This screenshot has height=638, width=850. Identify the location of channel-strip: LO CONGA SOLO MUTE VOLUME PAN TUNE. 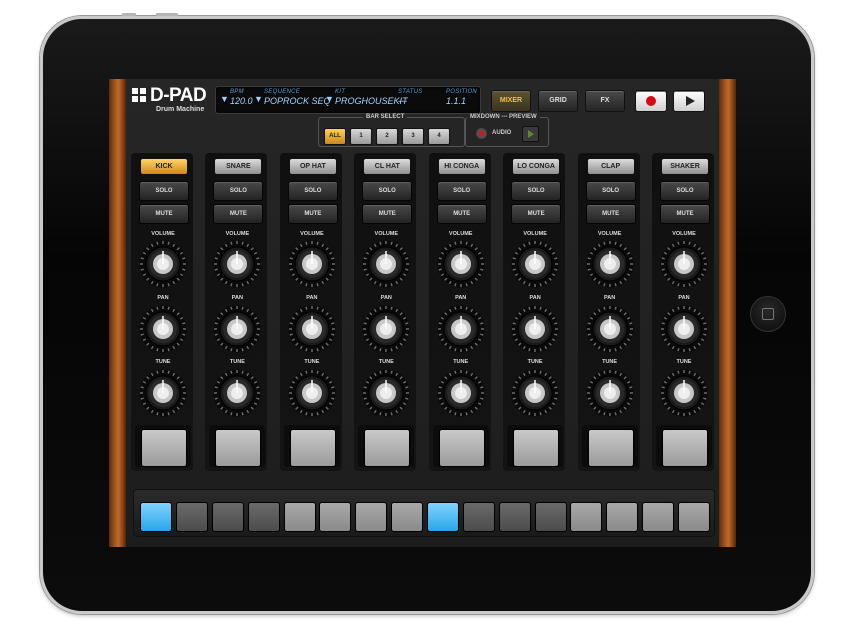
(534, 312).